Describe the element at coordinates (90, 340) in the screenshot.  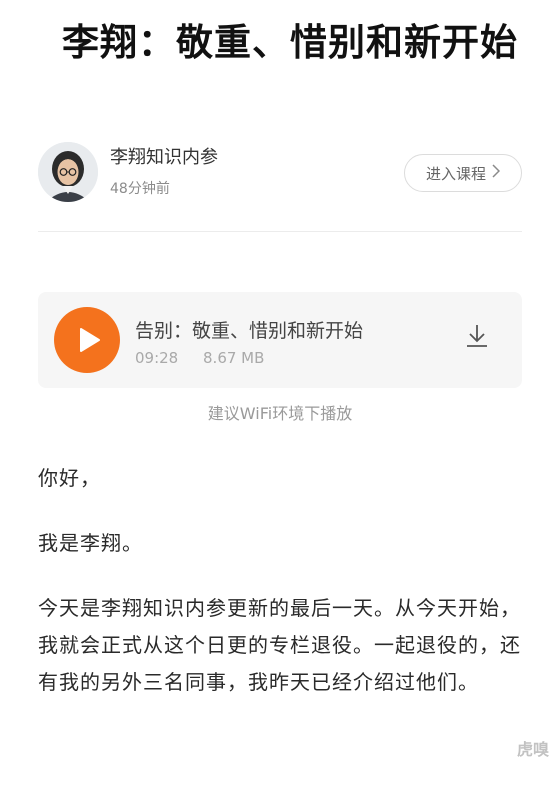
I see `play-icon` at that location.